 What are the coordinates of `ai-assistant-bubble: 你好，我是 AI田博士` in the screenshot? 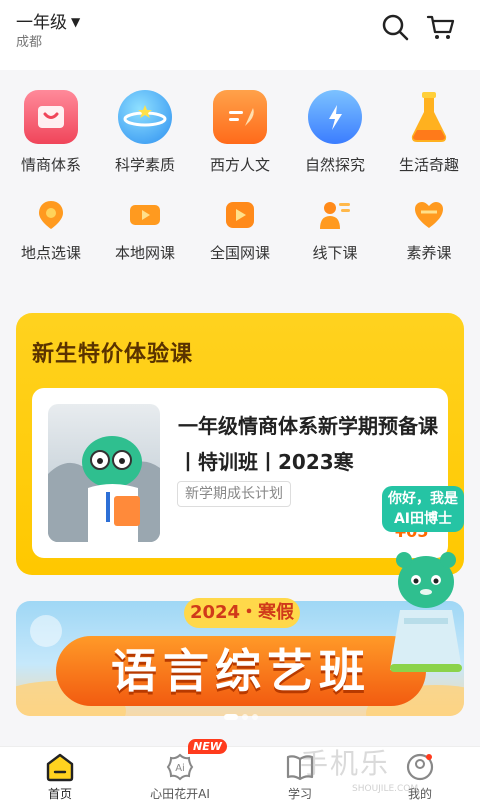 It's located at (423, 509).